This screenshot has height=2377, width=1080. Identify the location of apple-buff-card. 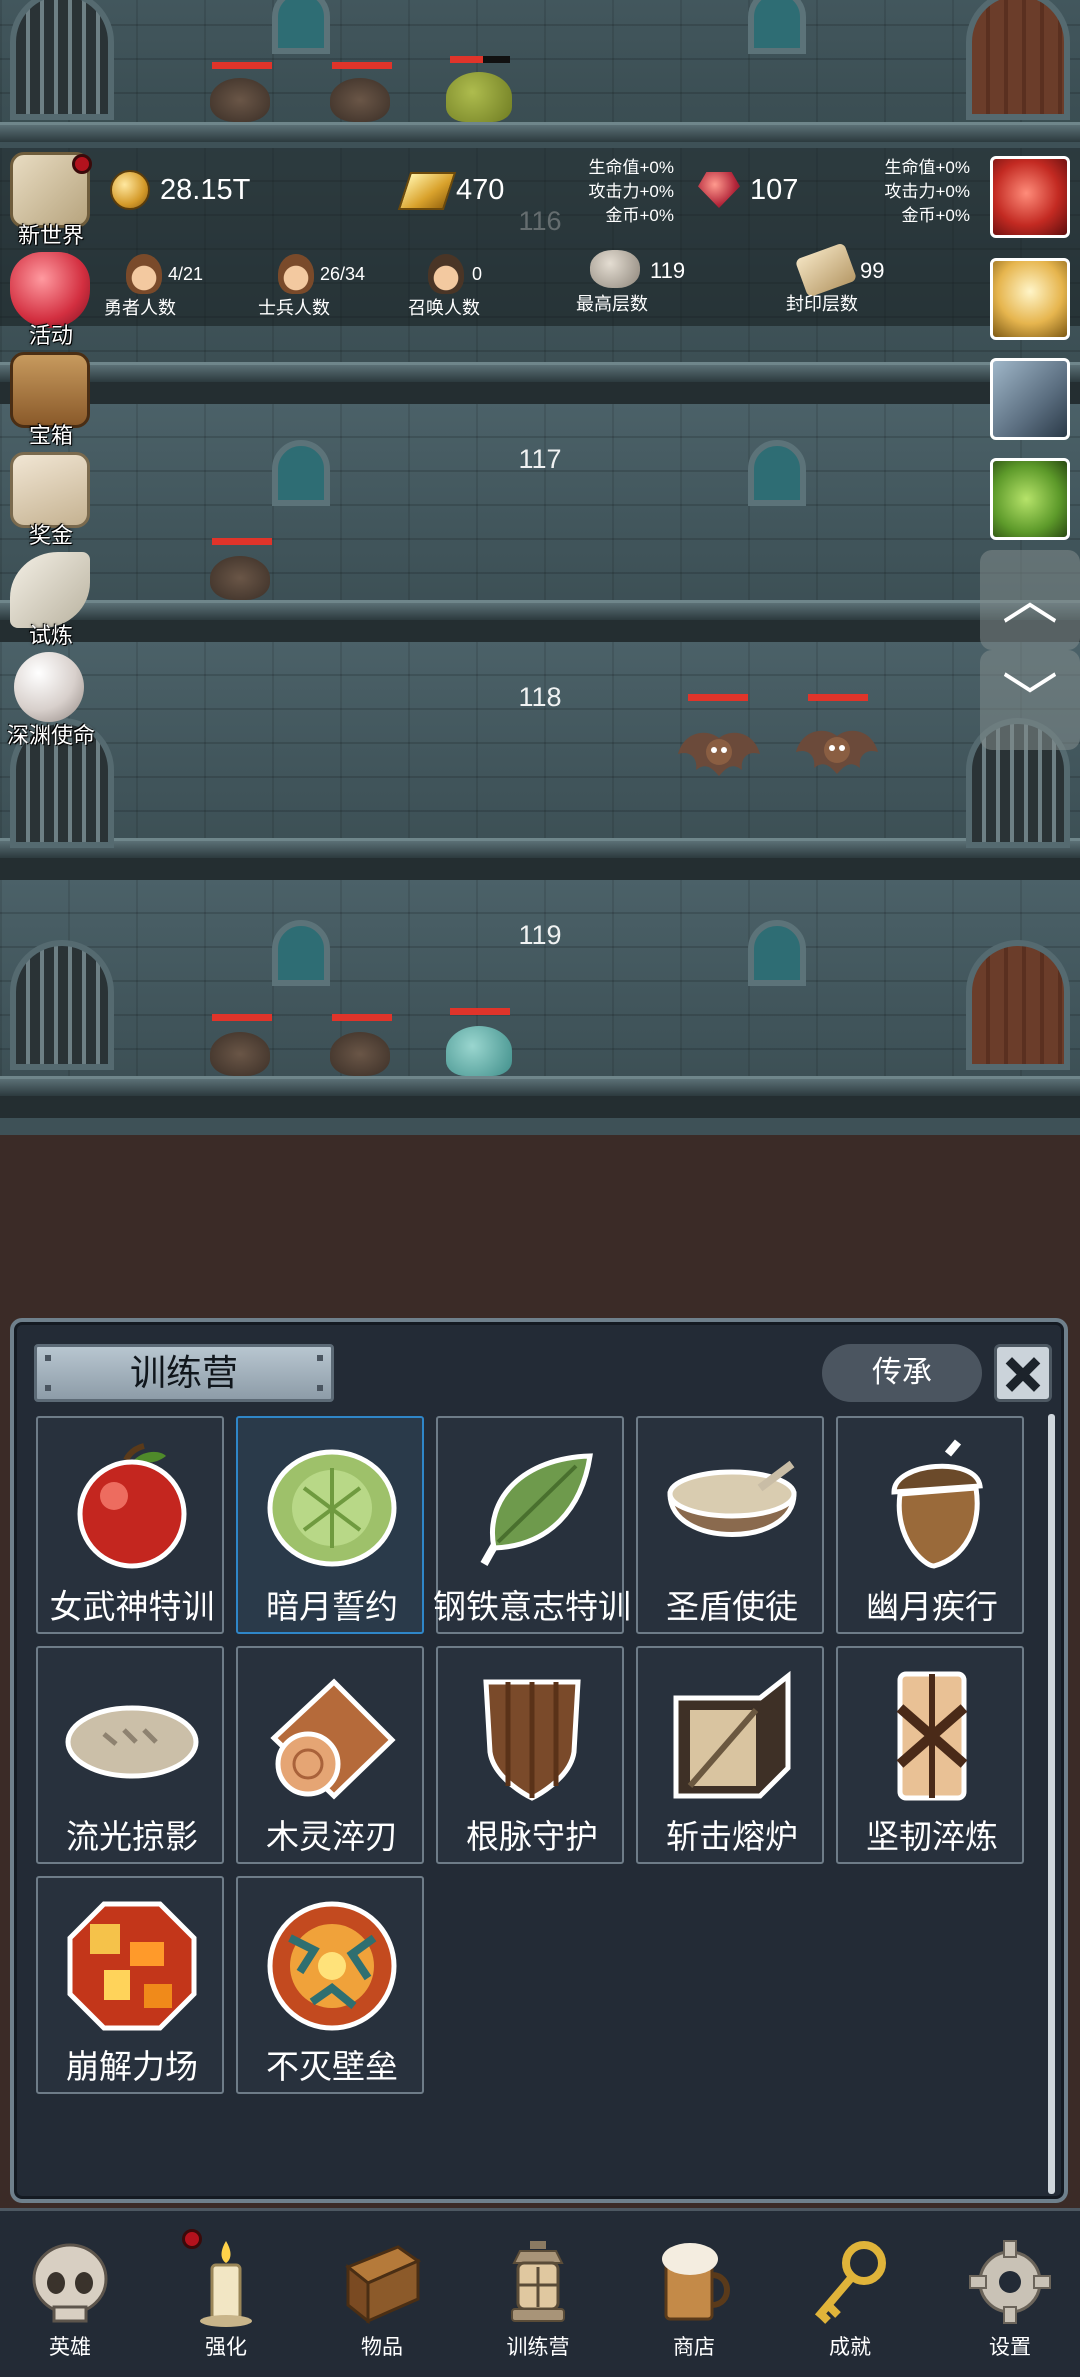
(1030, 197).